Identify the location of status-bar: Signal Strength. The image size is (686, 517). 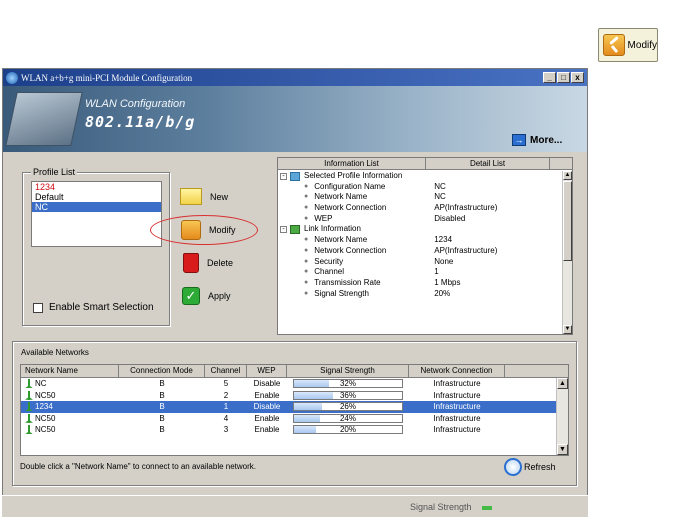
(295, 506).